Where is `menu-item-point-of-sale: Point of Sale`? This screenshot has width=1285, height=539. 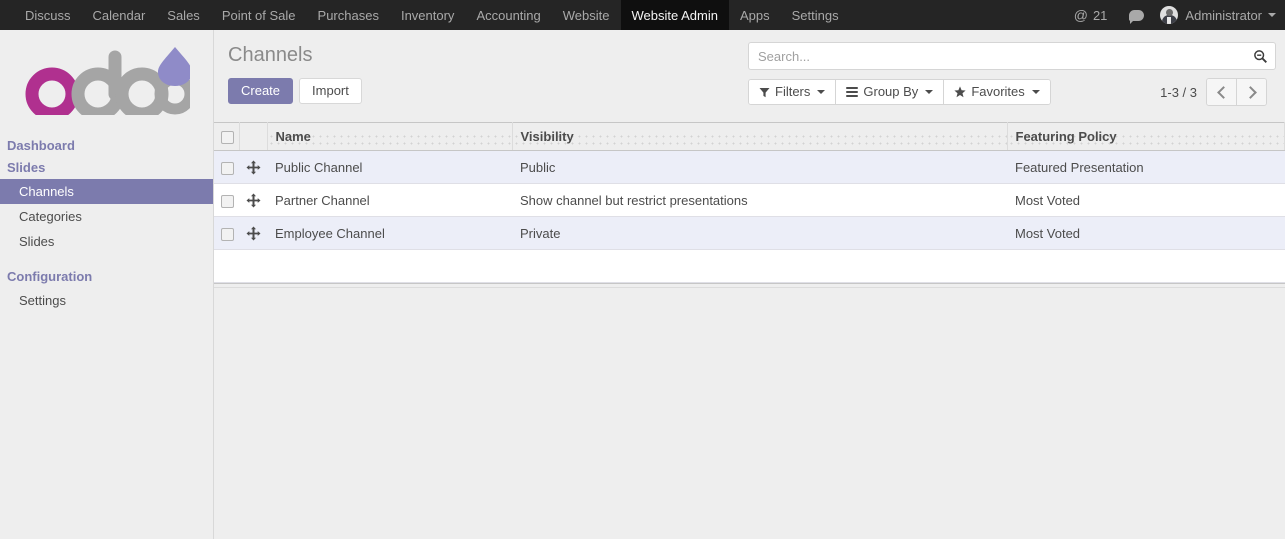
menu-item-point-of-sale: Point of Sale is located at coordinates (259, 15).